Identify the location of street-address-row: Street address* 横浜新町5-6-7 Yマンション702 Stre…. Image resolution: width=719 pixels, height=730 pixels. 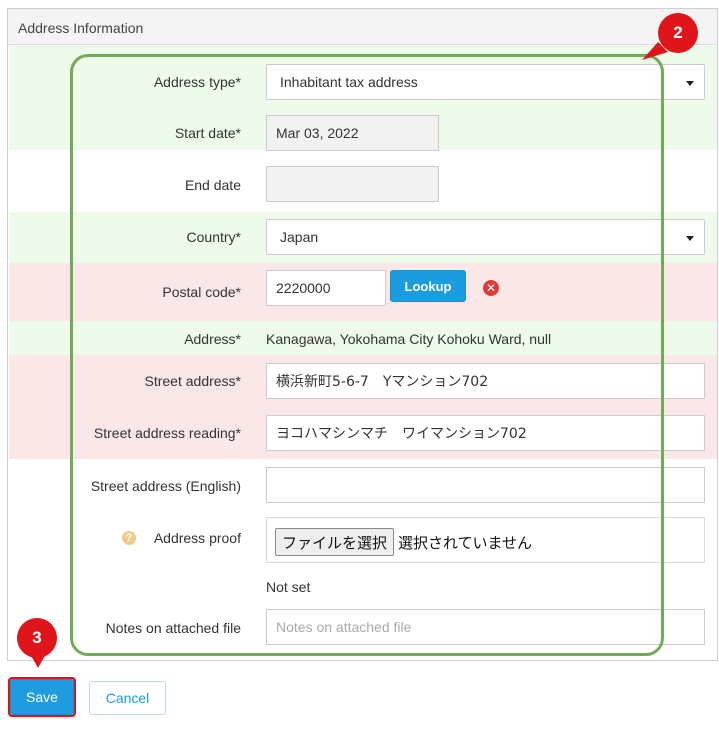
(363, 407).